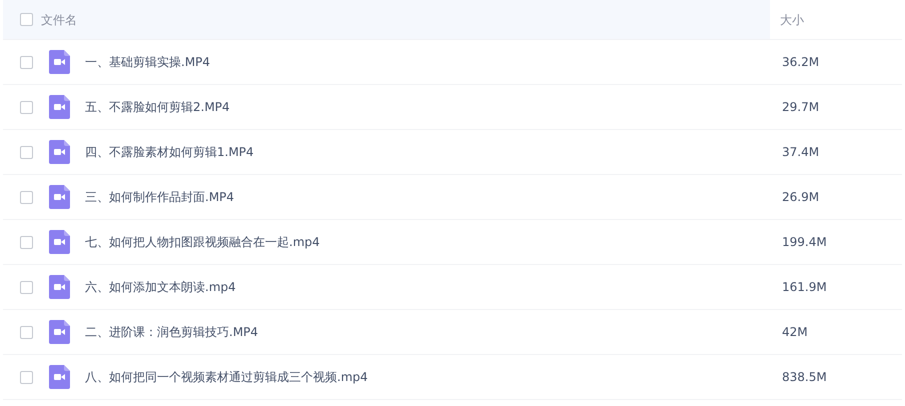 The width and height of the screenshot is (905, 406). What do you see at coordinates (147, 62) in the screenshot?
I see `file-name: 一、基础剪辑实操.MP4` at bounding box center [147, 62].